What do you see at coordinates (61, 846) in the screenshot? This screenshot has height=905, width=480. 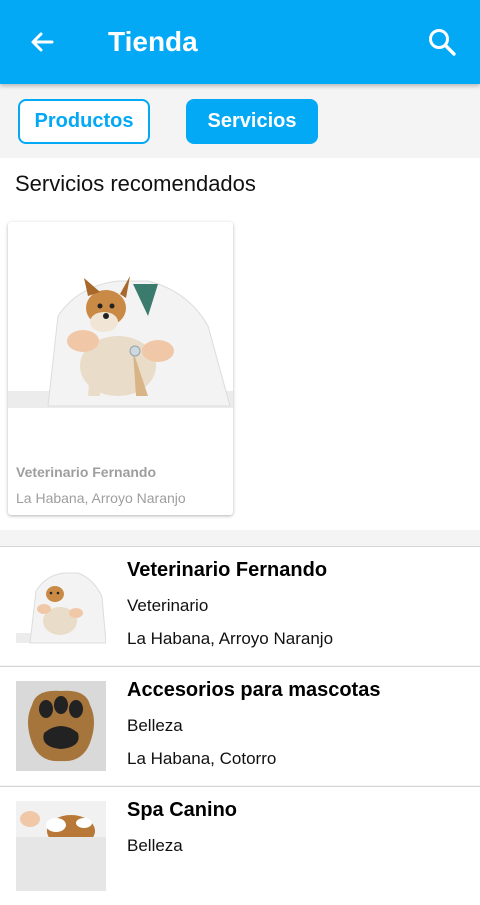 I see `dog-bath-thumbnail` at bounding box center [61, 846].